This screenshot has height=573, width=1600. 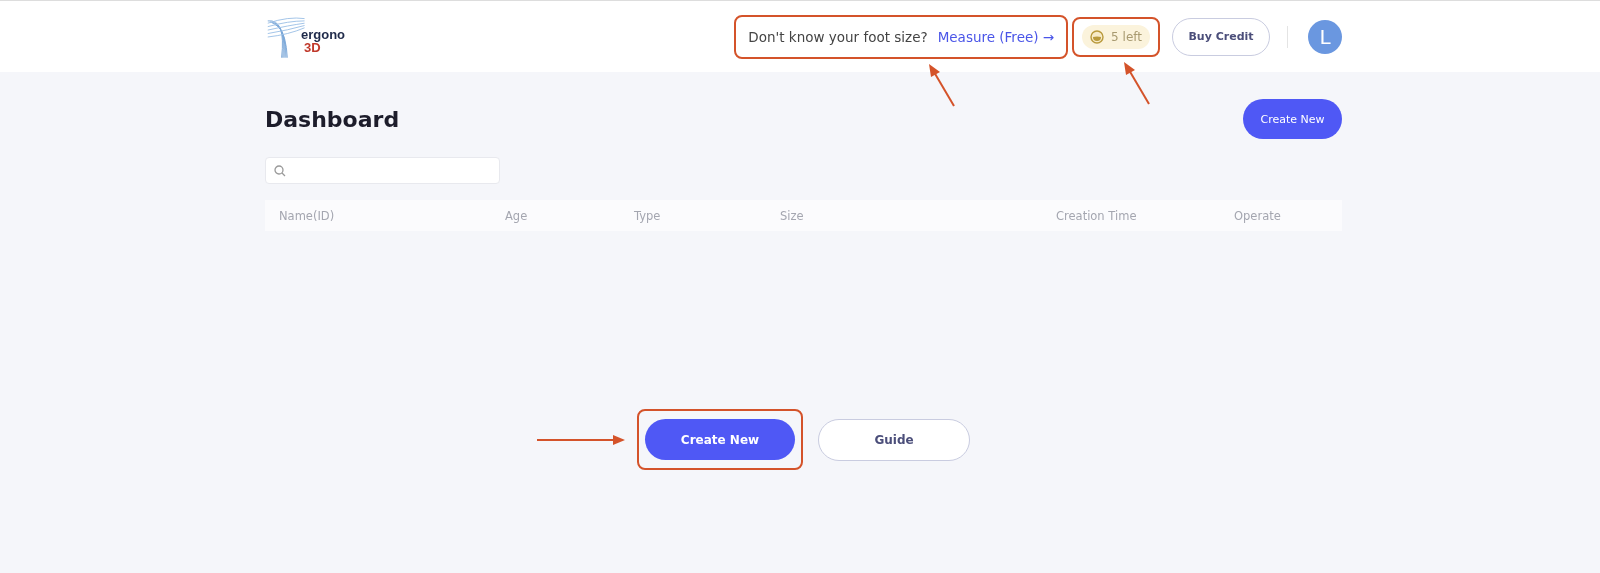 What do you see at coordinates (838, 36) in the screenshot?
I see `prompt-text: Don't know your foot size?` at bounding box center [838, 36].